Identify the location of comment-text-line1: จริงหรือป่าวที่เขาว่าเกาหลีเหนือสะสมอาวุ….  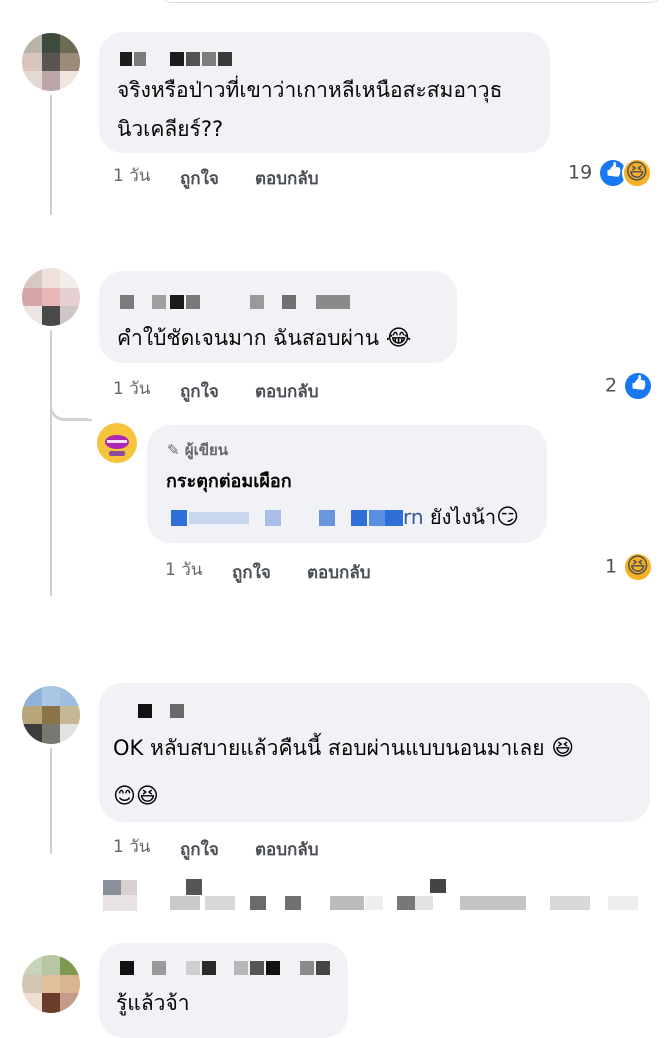
(310, 90).